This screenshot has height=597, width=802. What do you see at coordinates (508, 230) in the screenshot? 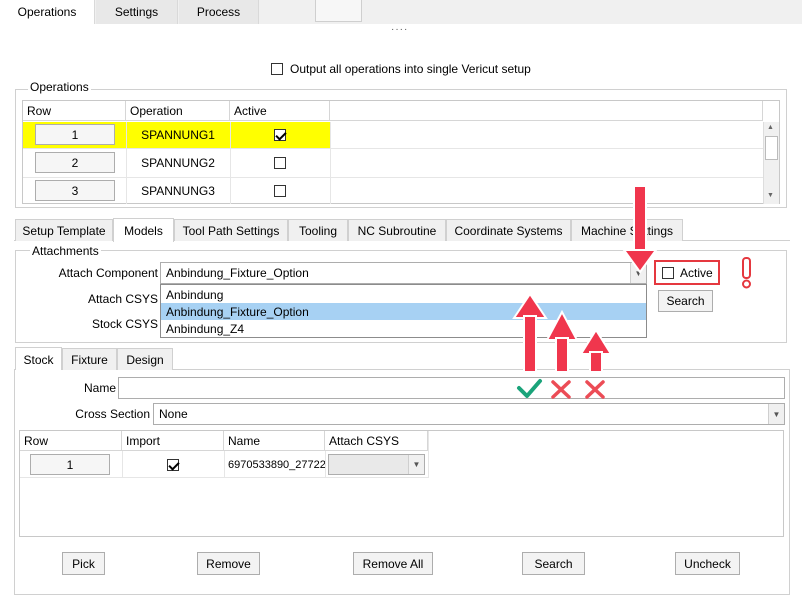
I see `tab-coordinate-systems: Coordinate Systems` at bounding box center [508, 230].